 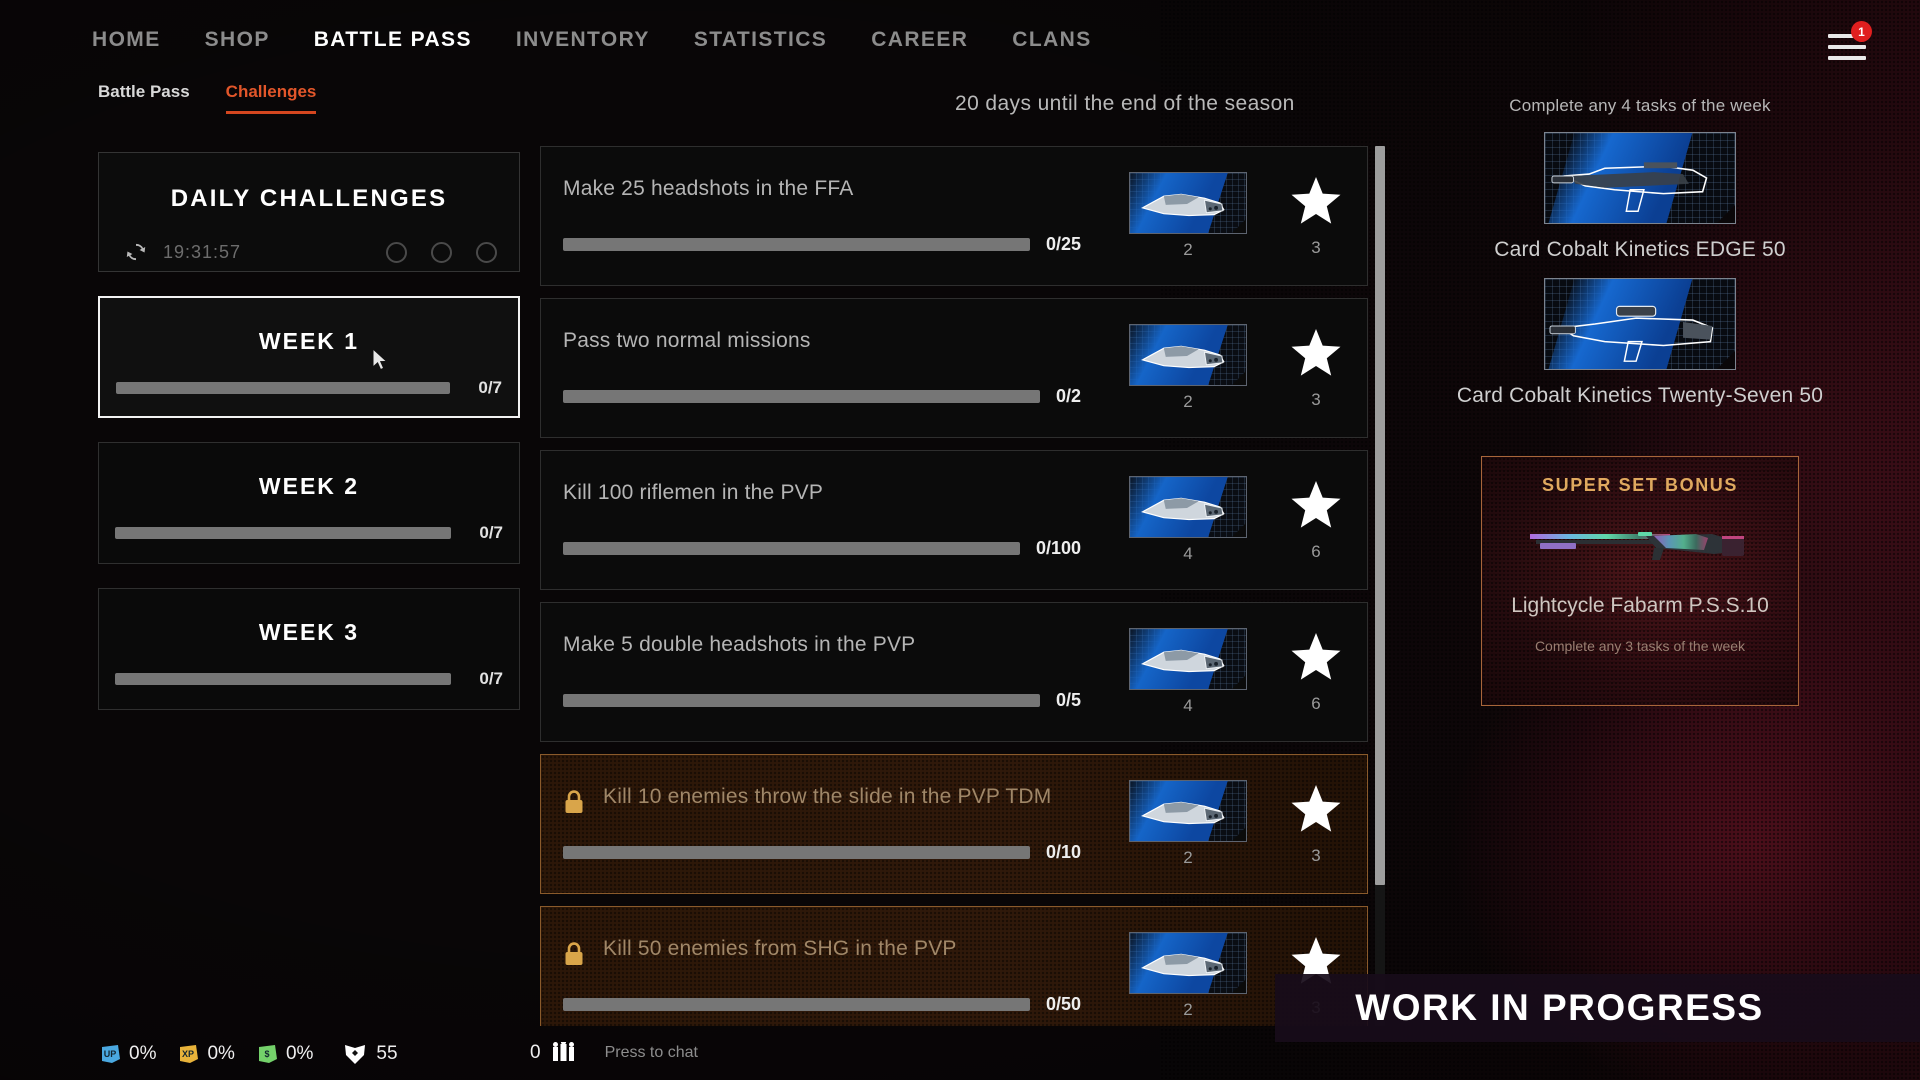 What do you see at coordinates (822, 244) in the screenshot?
I see `challenge-progress-row: 0/25` at bounding box center [822, 244].